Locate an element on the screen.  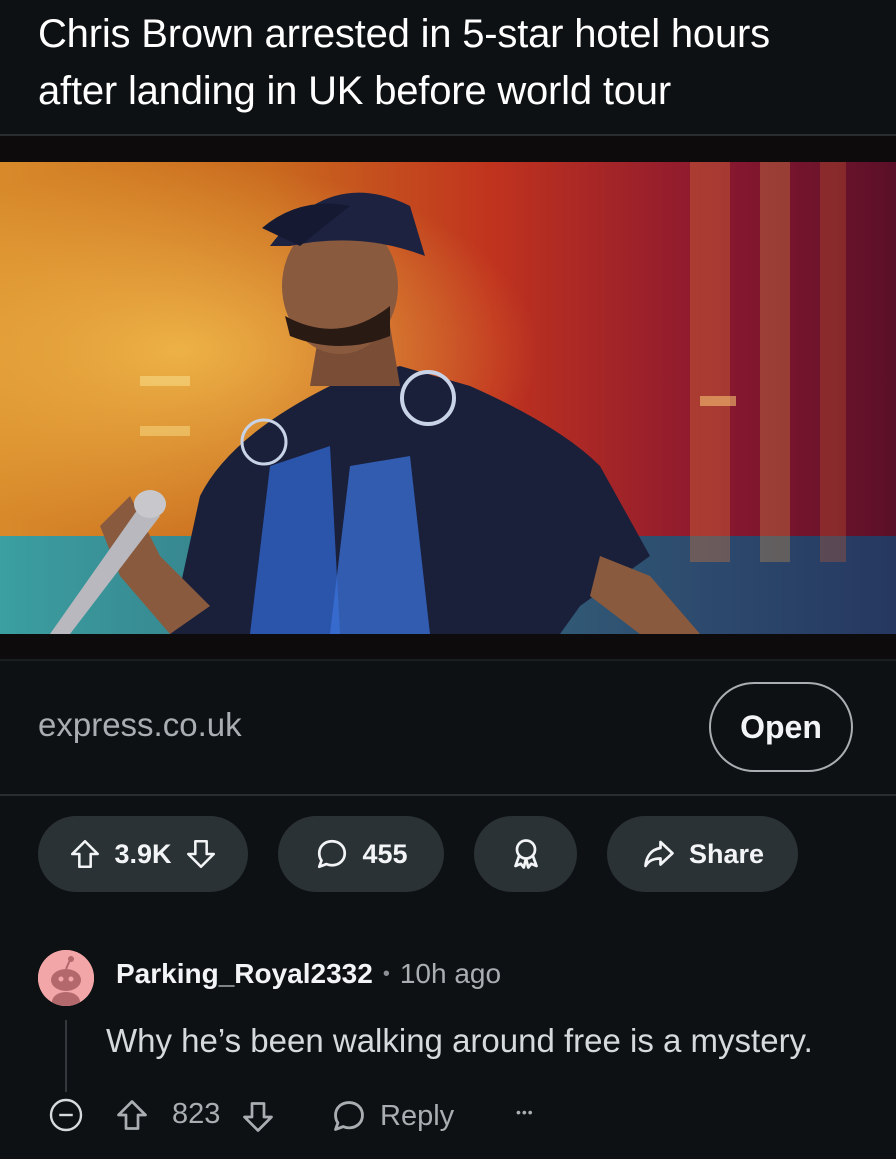
comment-actions: 823 Reply ••• is located at coordinates (448, 1118).